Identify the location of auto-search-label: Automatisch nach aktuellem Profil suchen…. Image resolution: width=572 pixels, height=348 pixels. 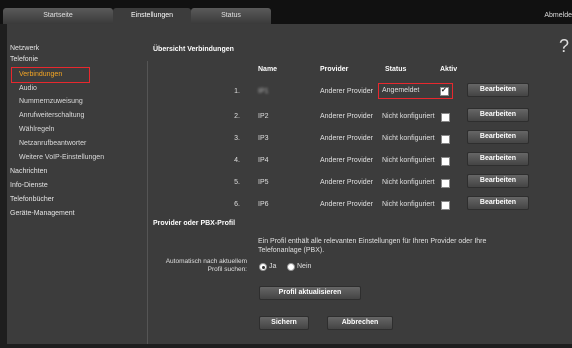
(206, 265).